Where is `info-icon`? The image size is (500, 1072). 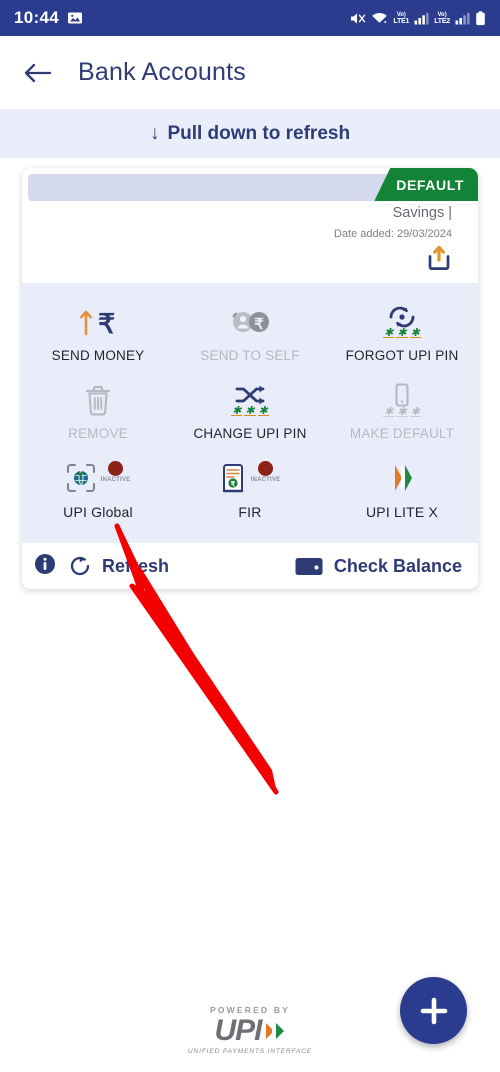 info-icon is located at coordinates (45, 563).